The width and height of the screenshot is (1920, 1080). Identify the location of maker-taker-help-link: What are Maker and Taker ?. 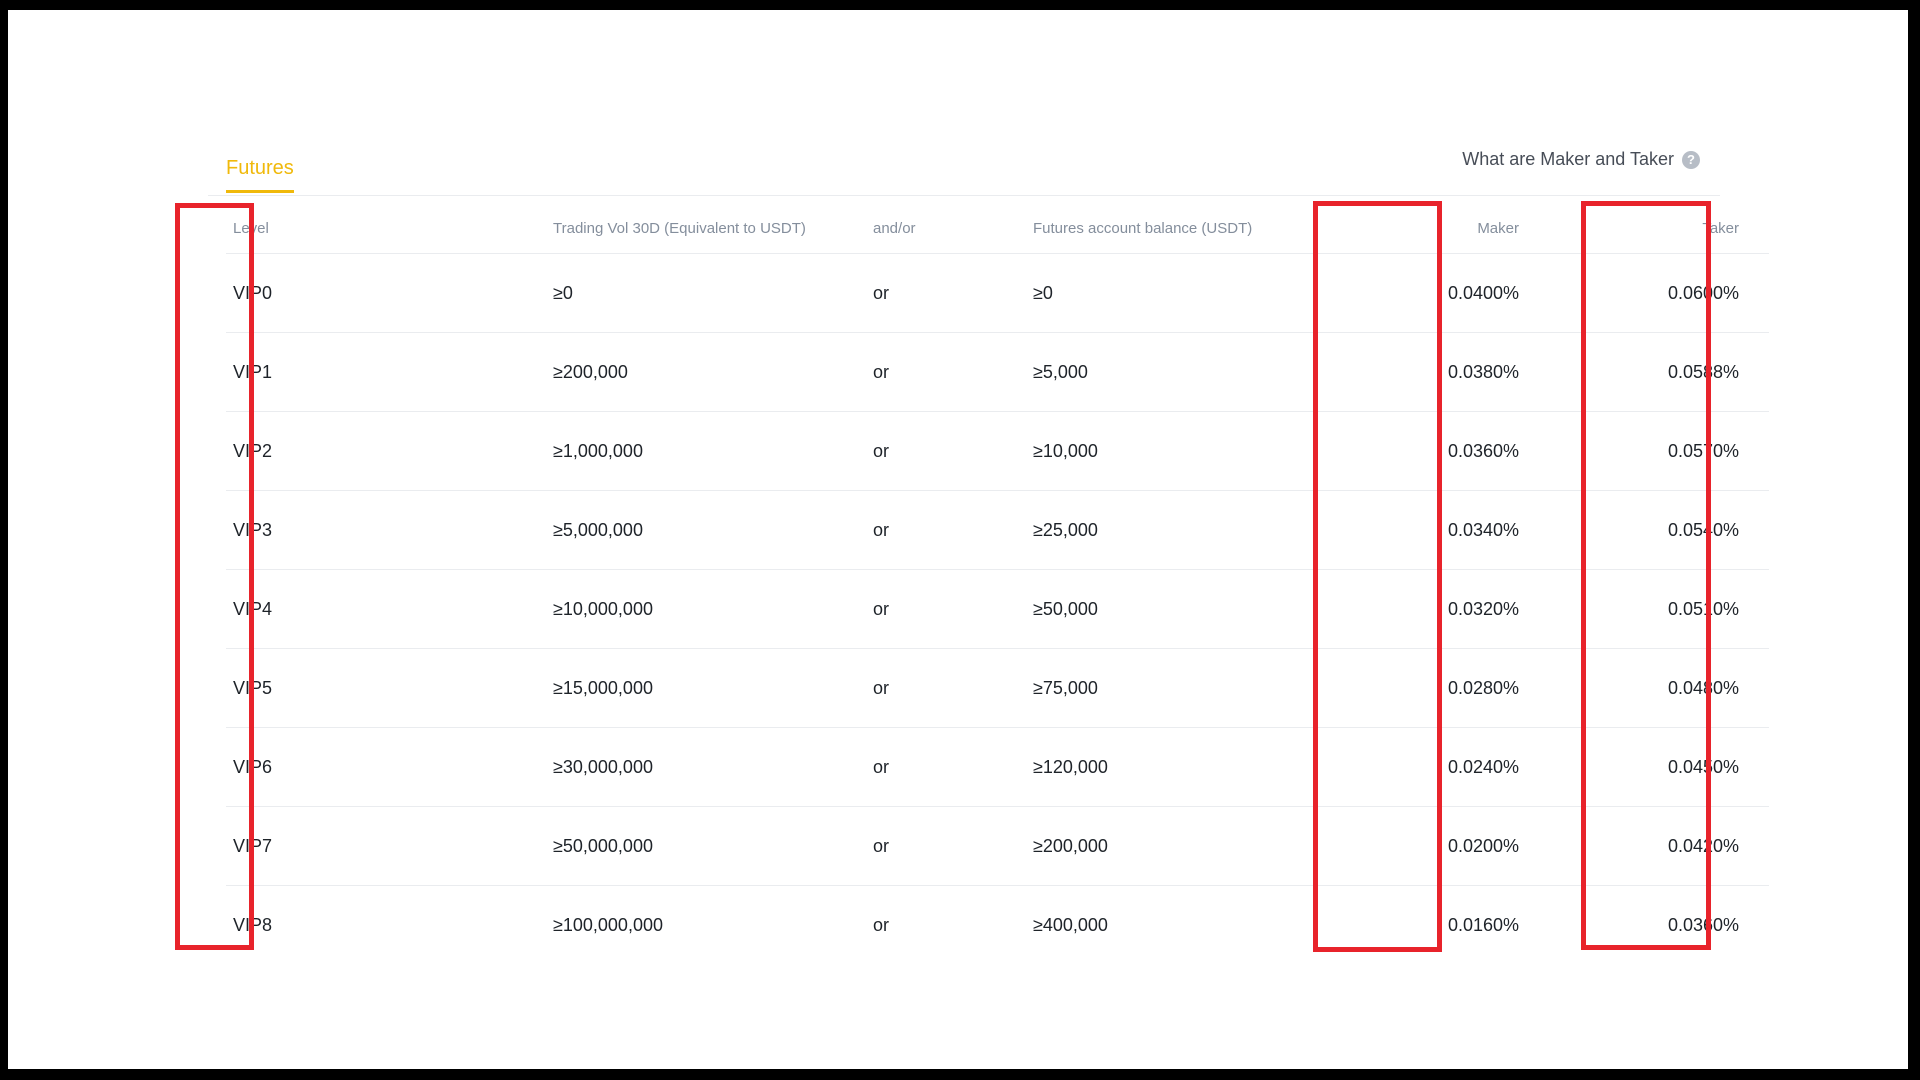
(1581, 159).